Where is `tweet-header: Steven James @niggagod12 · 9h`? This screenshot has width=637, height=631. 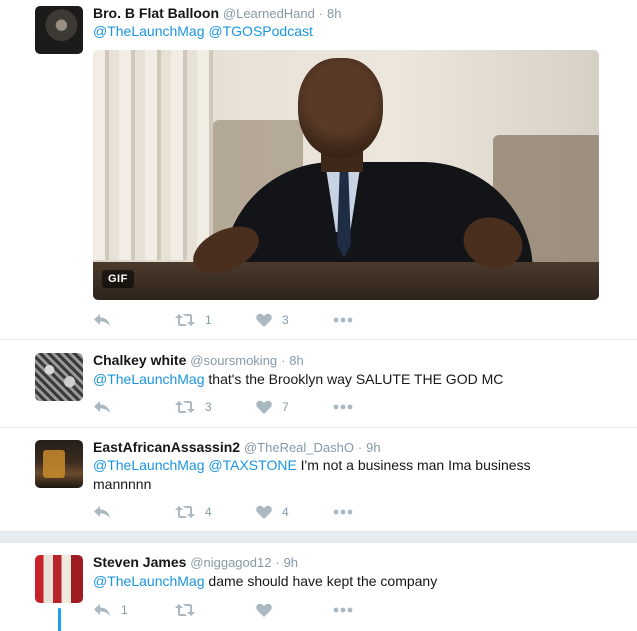 tweet-header: Steven James @niggagod12 · 9h is located at coordinates (195, 562).